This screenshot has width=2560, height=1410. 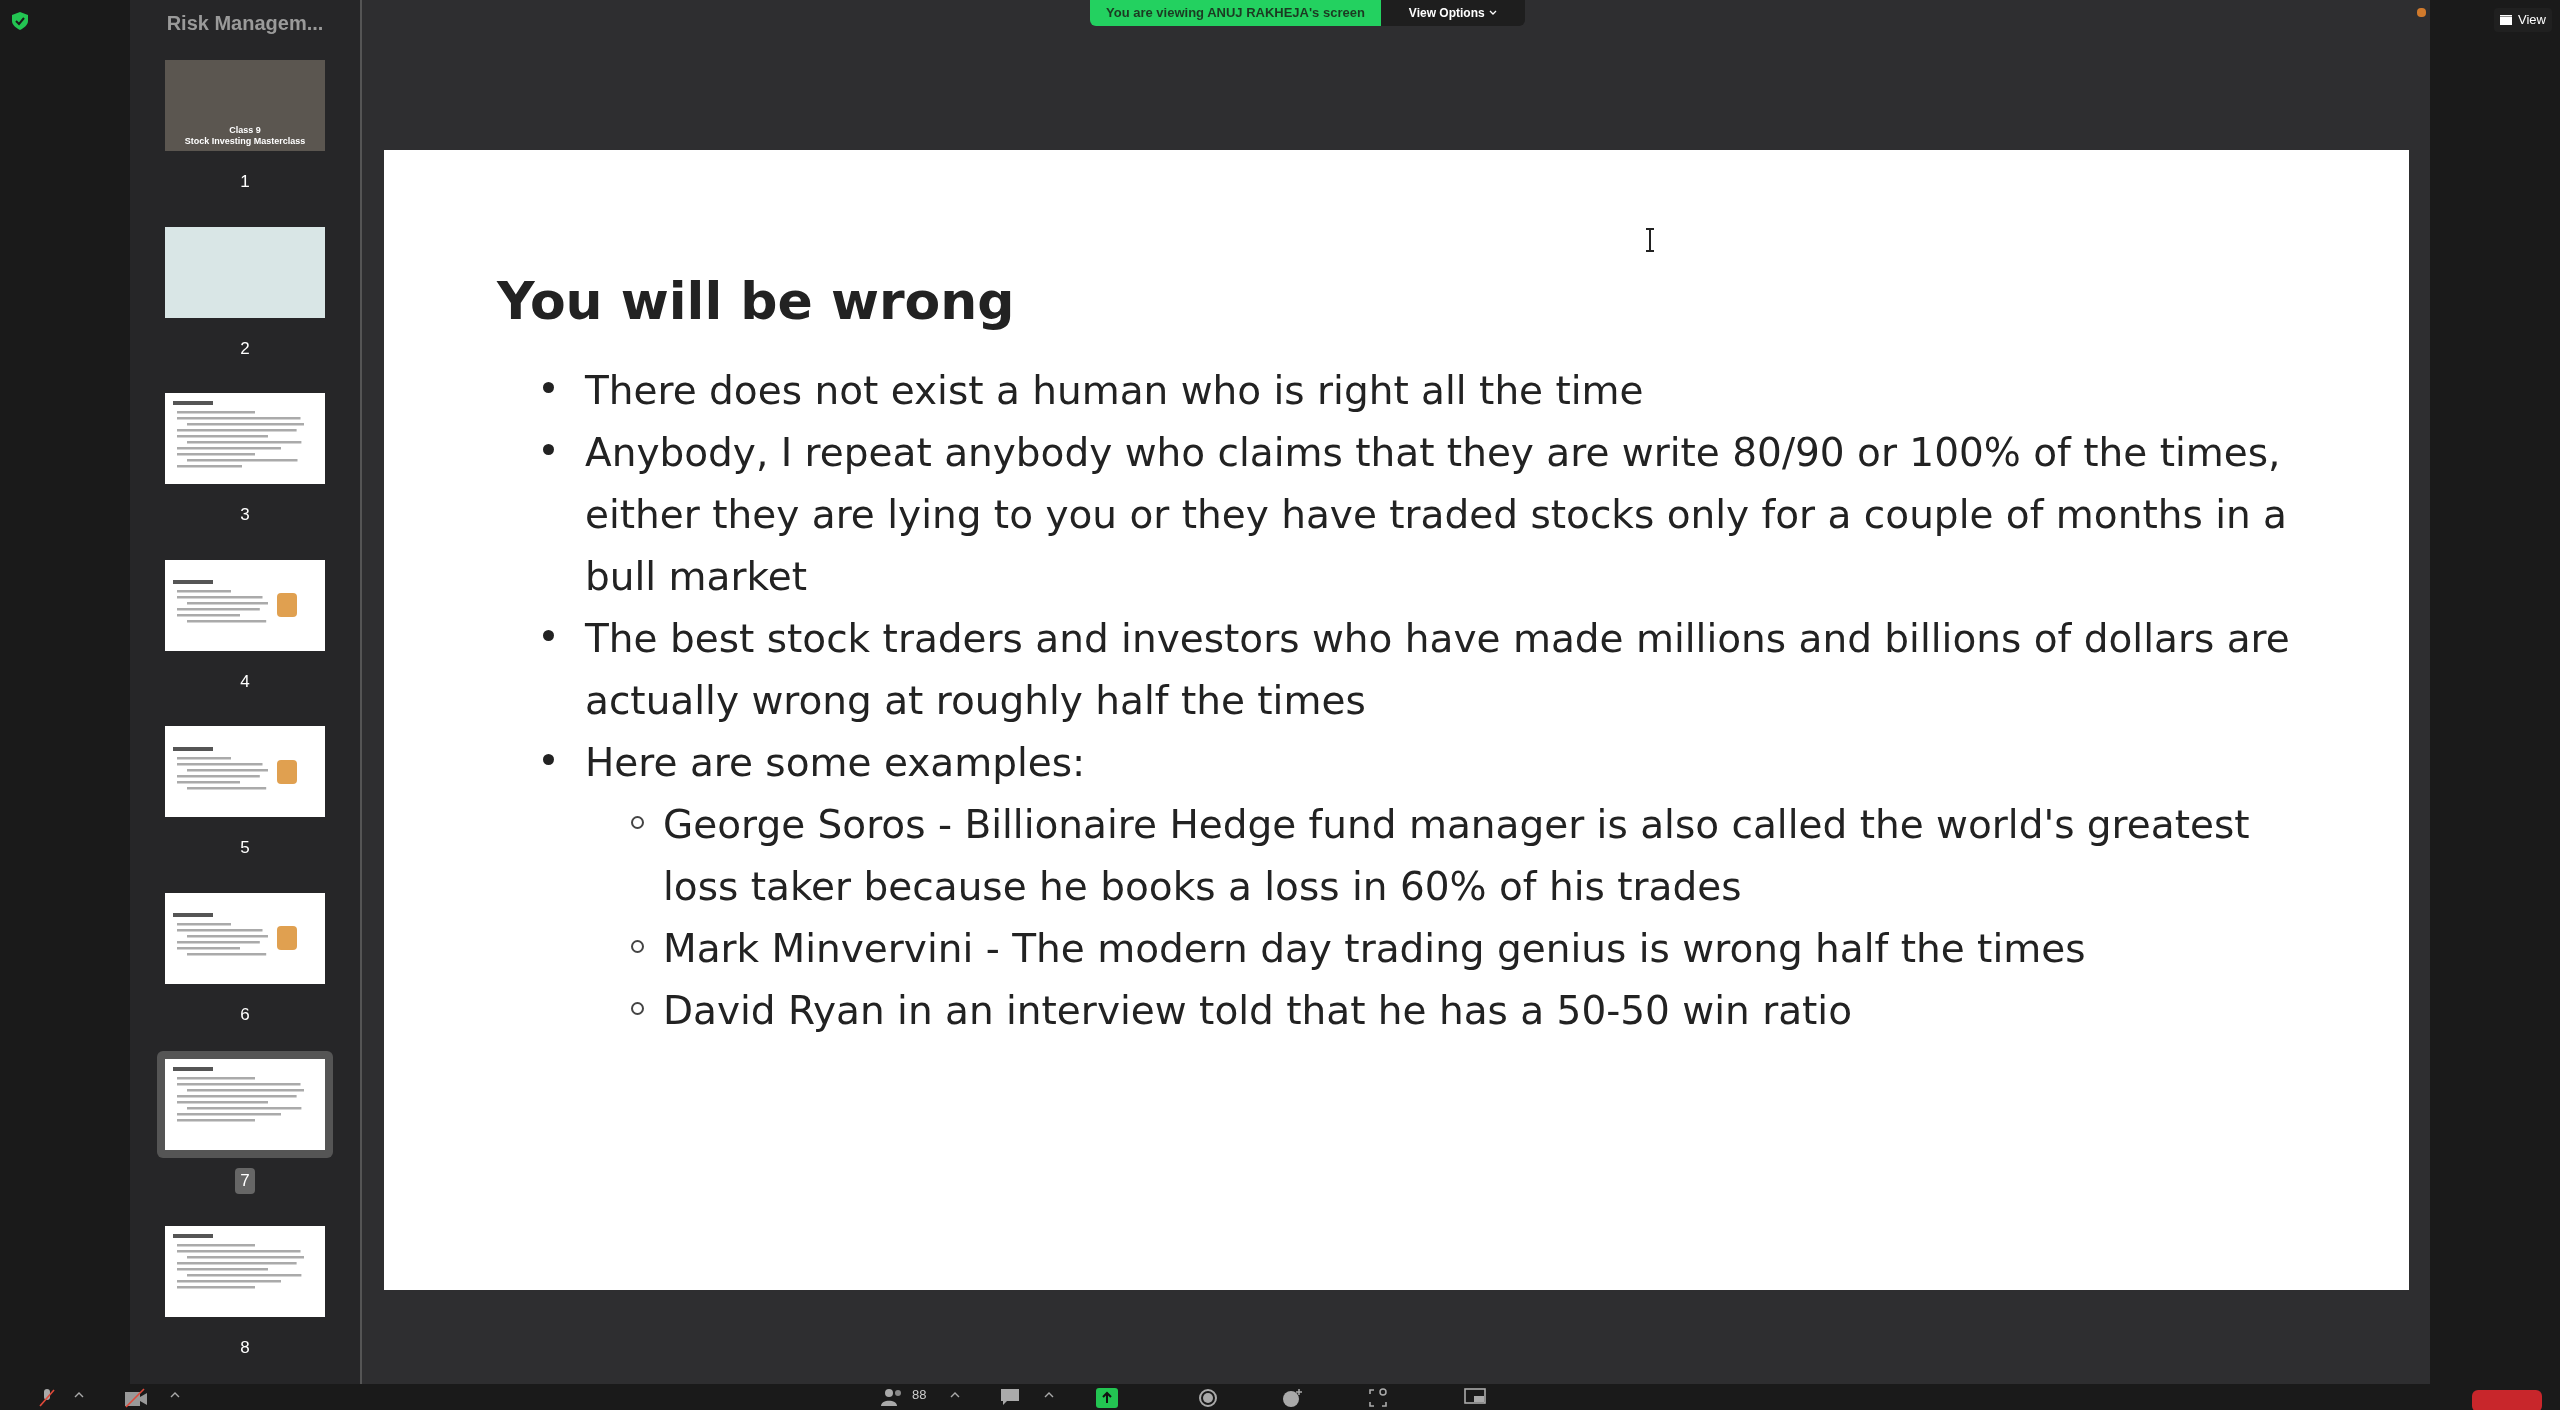 What do you see at coordinates (245, 141) in the screenshot?
I see `thumbnail-text: Stock Investing Masterclass` at bounding box center [245, 141].